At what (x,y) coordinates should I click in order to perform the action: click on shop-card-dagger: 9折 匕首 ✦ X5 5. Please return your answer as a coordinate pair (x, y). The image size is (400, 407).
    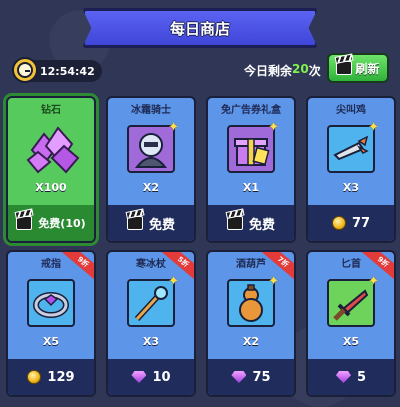
    Looking at the image, I should click on (351, 323).